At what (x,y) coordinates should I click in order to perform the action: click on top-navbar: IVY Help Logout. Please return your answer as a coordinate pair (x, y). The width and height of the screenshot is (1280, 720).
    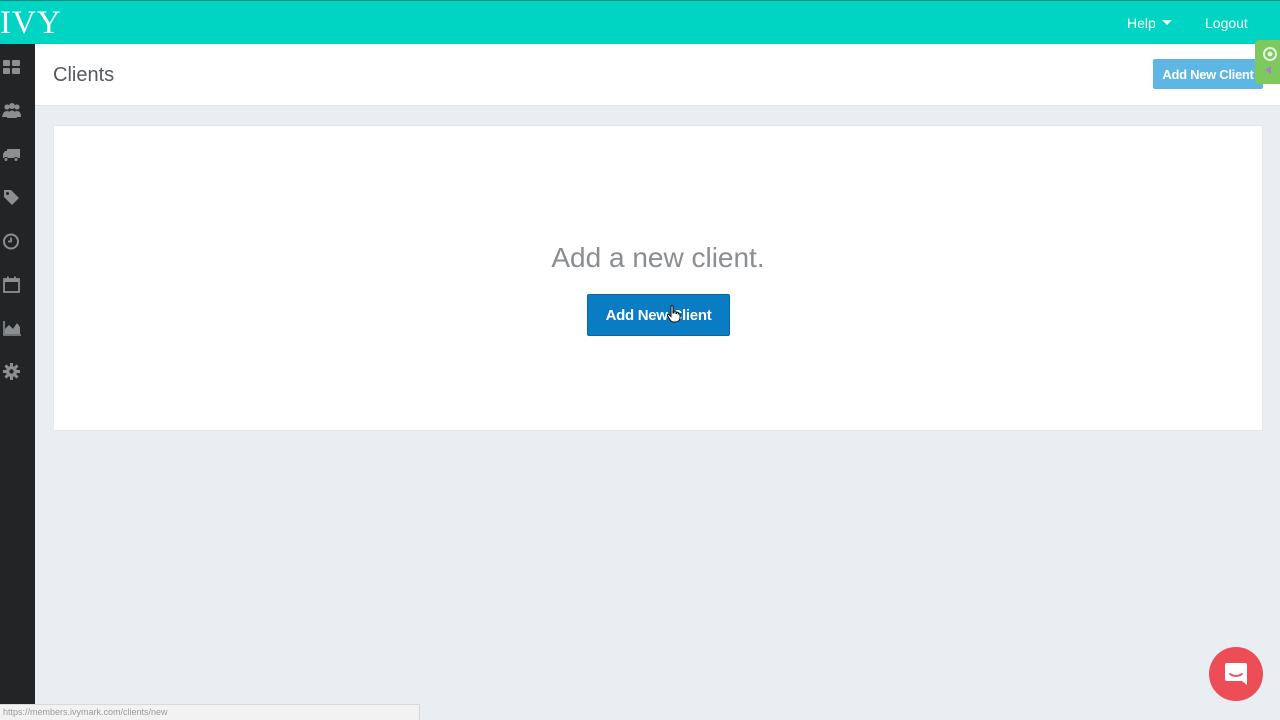
    Looking at the image, I should click on (640, 22).